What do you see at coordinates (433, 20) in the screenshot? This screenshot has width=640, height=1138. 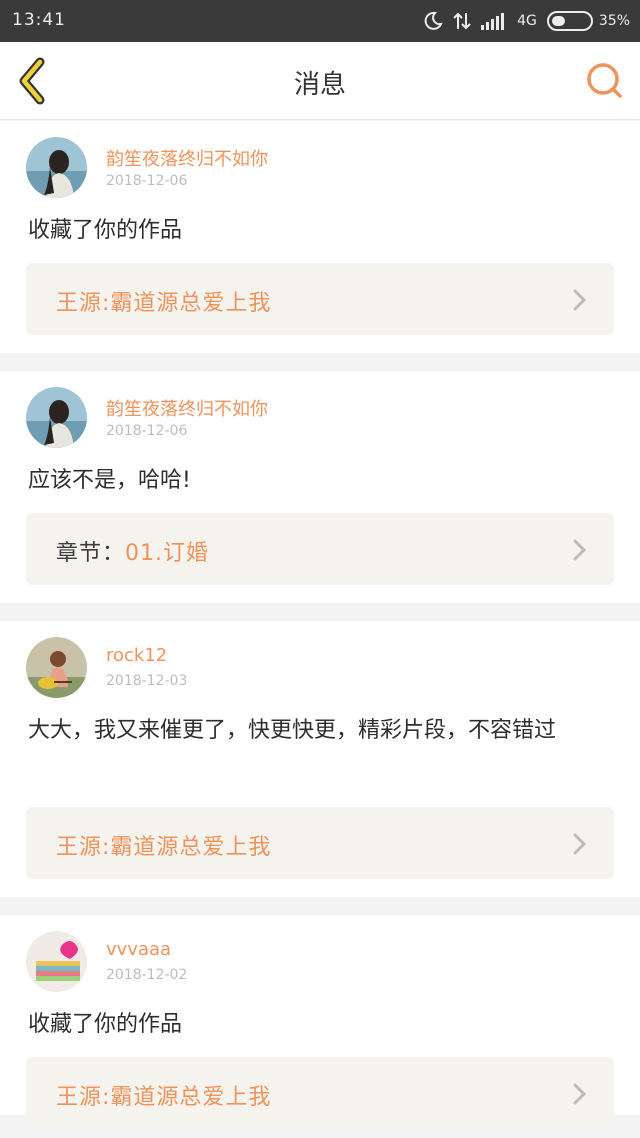 I see `moon-icon` at bounding box center [433, 20].